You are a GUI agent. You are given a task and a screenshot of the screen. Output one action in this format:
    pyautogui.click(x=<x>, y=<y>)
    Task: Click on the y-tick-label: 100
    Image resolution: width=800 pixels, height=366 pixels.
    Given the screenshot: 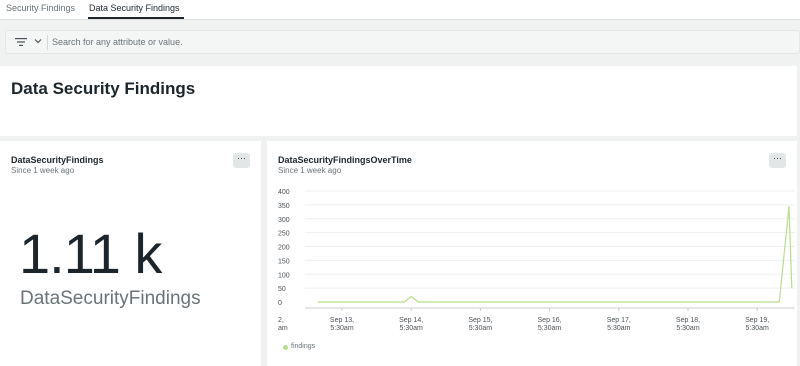 What is the action you would take?
    pyautogui.click(x=284, y=275)
    